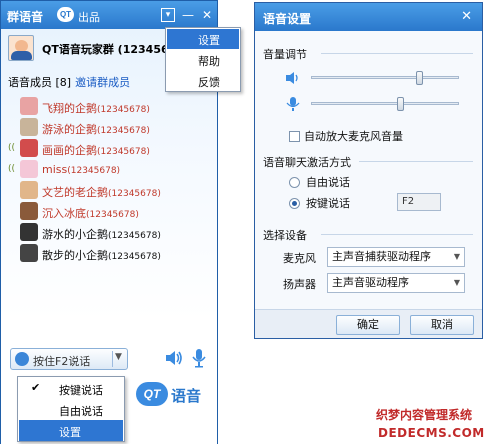 This screenshot has height=444, width=500. What do you see at coordinates (102, 82) in the screenshot?
I see `invite-members-link: 邀请群成员` at bounding box center [102, 82].